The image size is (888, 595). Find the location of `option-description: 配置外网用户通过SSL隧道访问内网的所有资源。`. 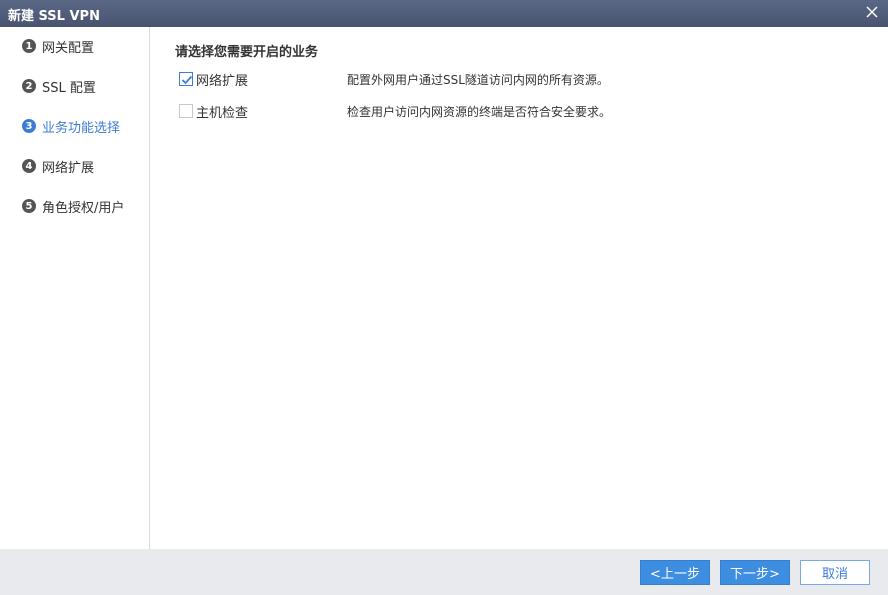

option-description: 配置外网用户通过SSL隧道访问内网的所有资源。 is located at coordinates (478, 80).